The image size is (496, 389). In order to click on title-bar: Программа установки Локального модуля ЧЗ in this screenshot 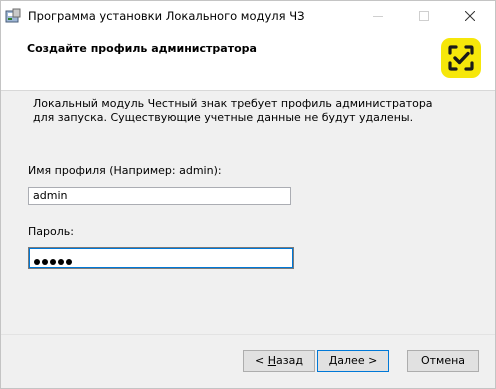, I will do `click(248, 16)`.